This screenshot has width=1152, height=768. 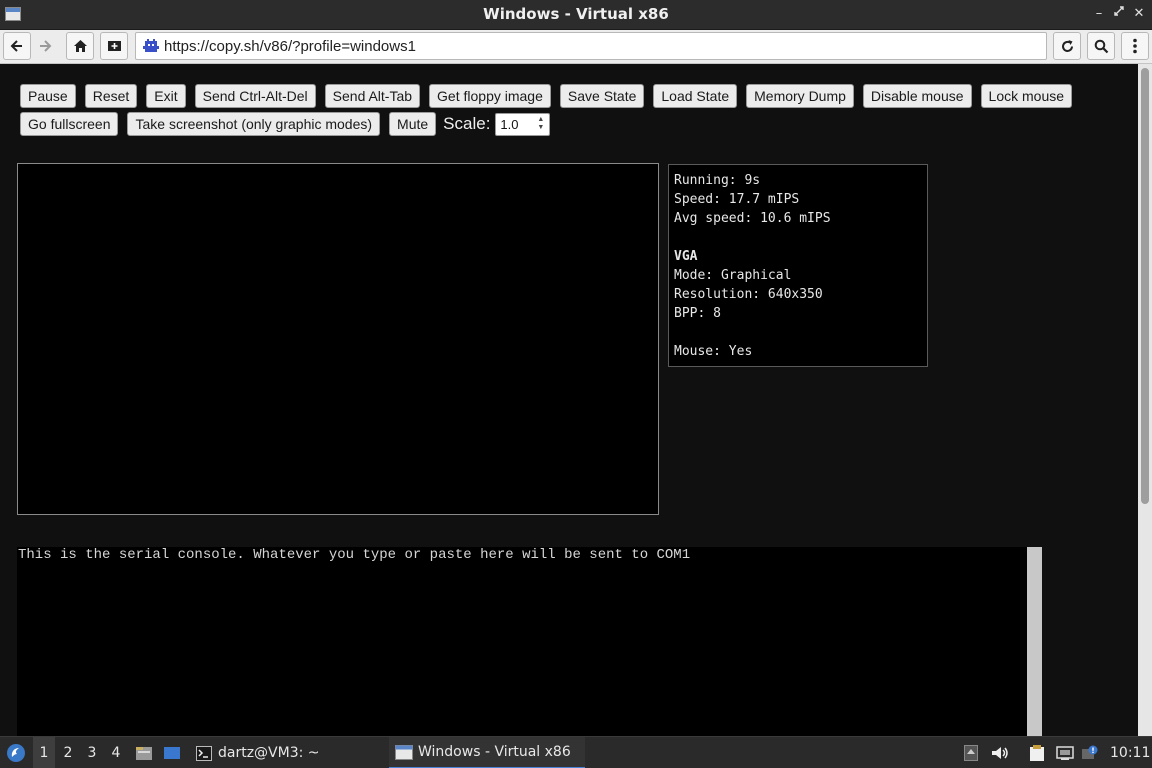 I want to click on scale-spinner: ▲ ▼, so click(x=541, y=124).